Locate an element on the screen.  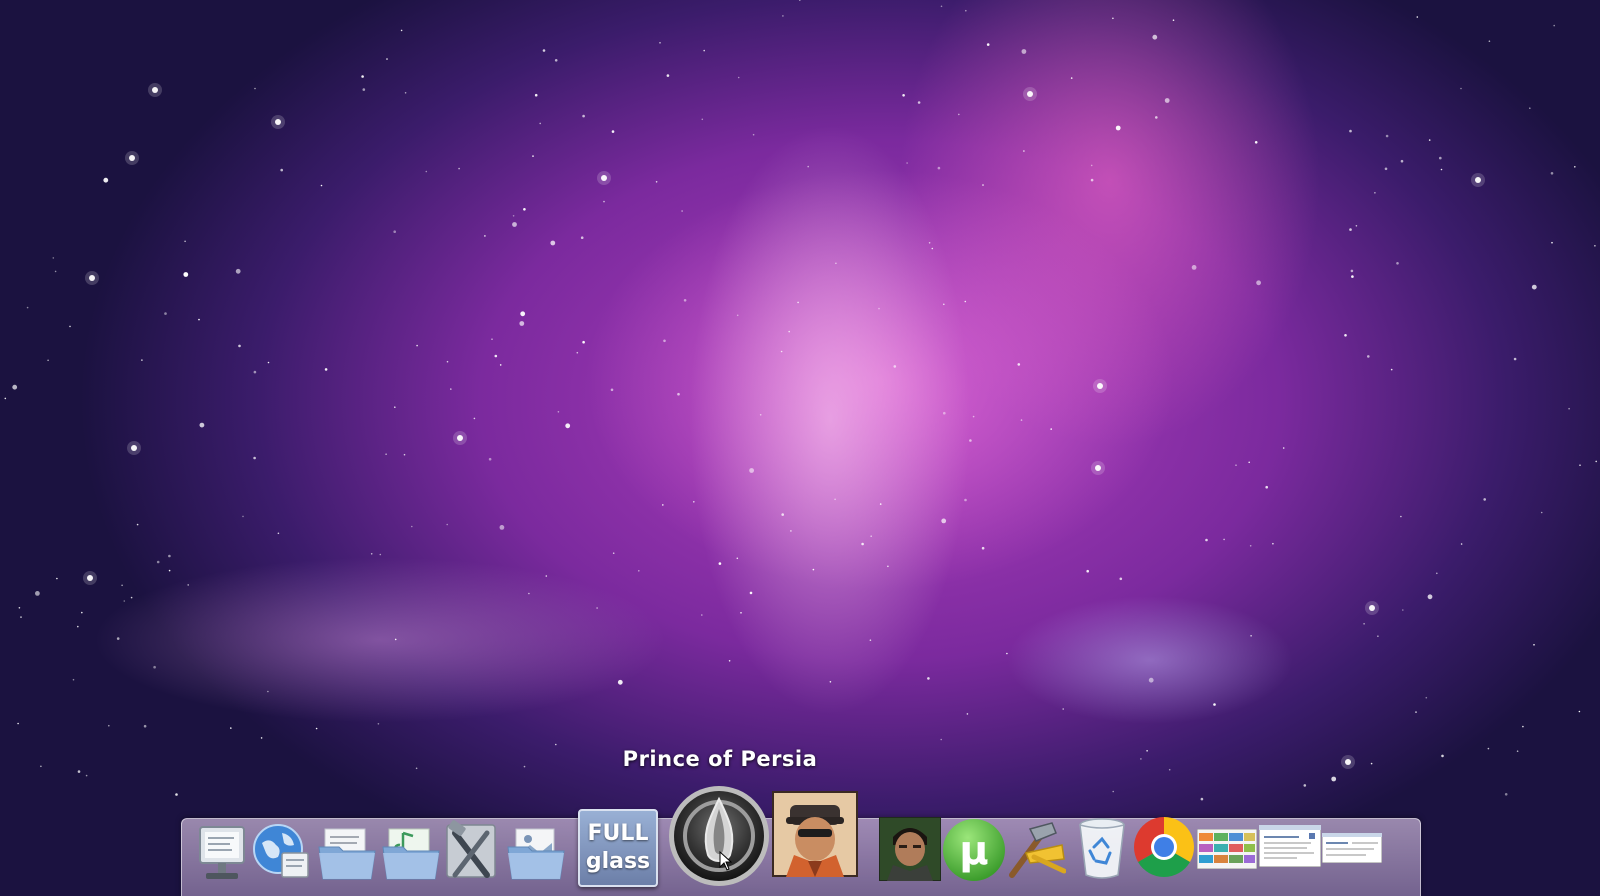
window-thumbnail-1-icon is located at coordinates (1227, 849).